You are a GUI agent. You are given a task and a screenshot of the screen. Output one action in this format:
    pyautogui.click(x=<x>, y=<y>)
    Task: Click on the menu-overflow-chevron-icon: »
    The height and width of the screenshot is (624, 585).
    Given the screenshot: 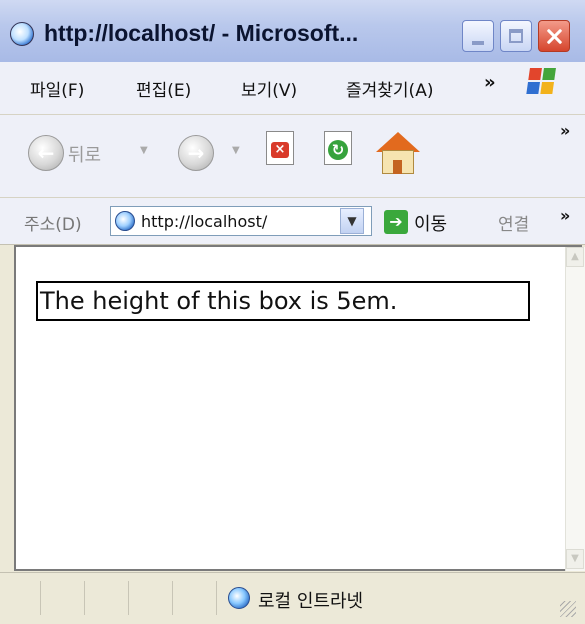 What is the action you would take?
    pyautogui.click(x=490, y=82)
    